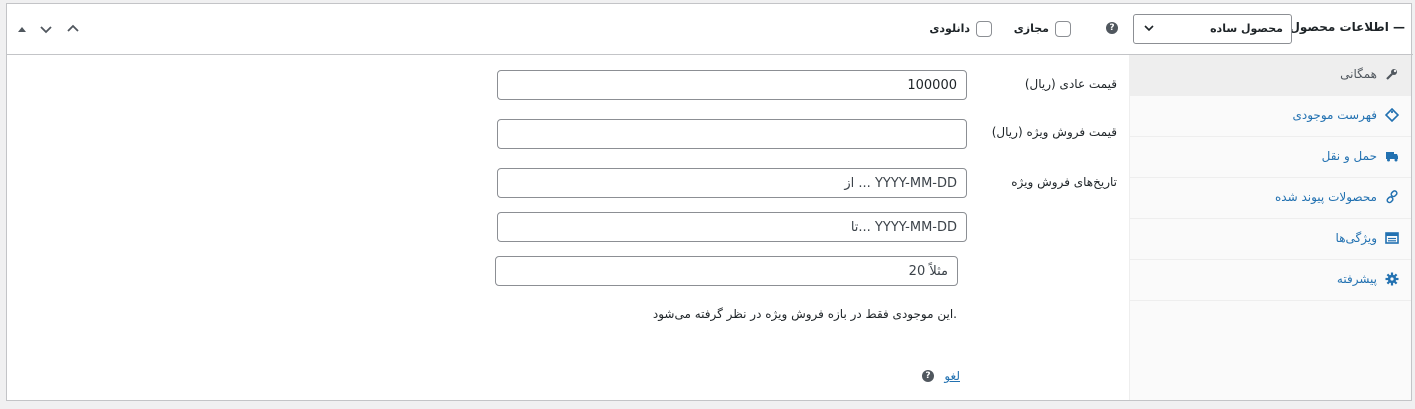 This screenshot has height=409, width=1415. What do you see at coordinates (984, 29) in the screenshot?
I see `downloadable-checkbox` at bounding box center [984, 29].